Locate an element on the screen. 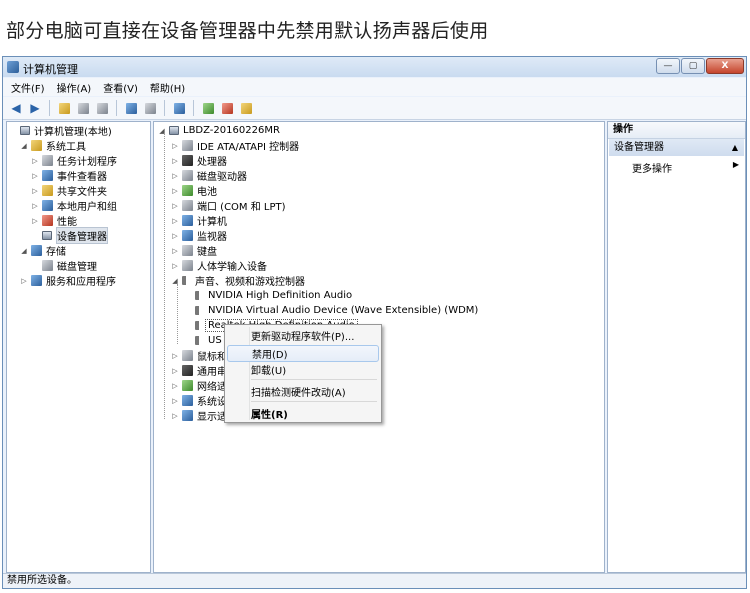  device-tree-item: ▷ 处理器 is located at coordinates (199, 160).